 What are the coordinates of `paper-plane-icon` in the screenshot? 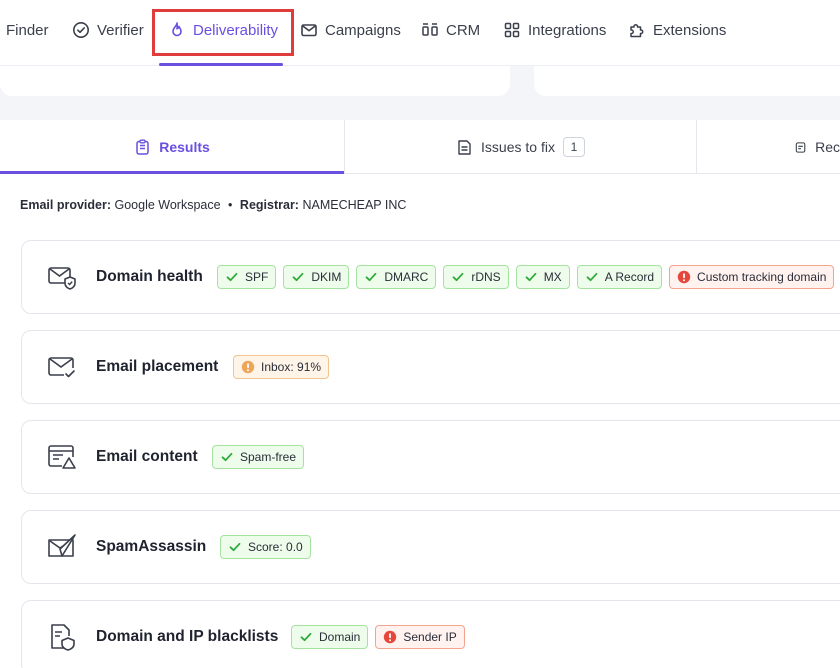 It's located at (62, 545).